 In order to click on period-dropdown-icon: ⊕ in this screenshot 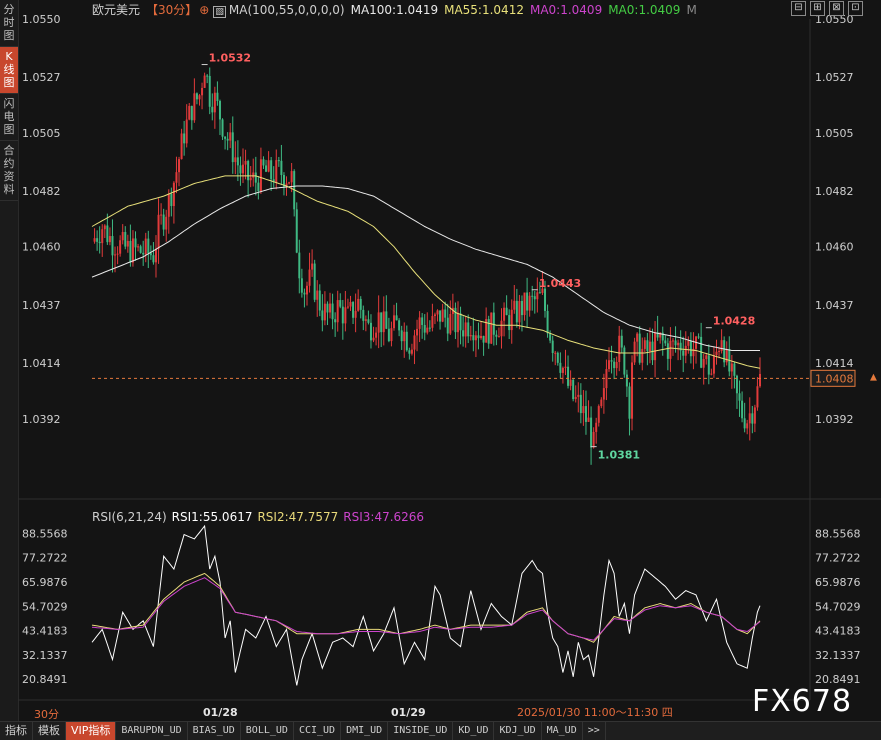, I will do `click(204, 10)`.